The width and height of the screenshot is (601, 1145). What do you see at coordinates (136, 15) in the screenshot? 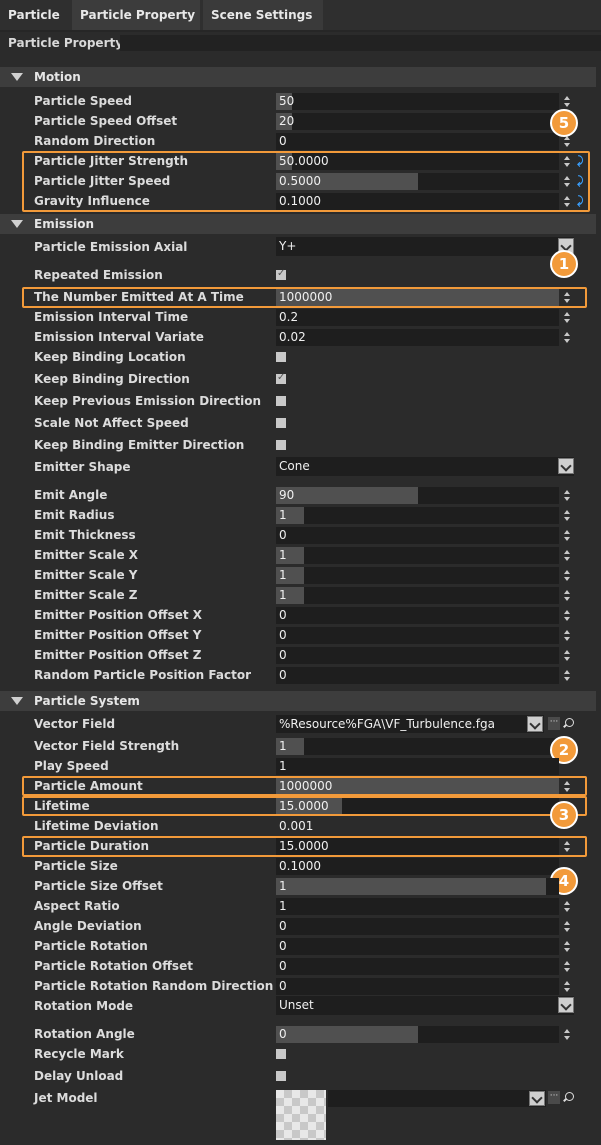
I see `tab-particle-property: Particle Property` at bounding box center [136, 15].